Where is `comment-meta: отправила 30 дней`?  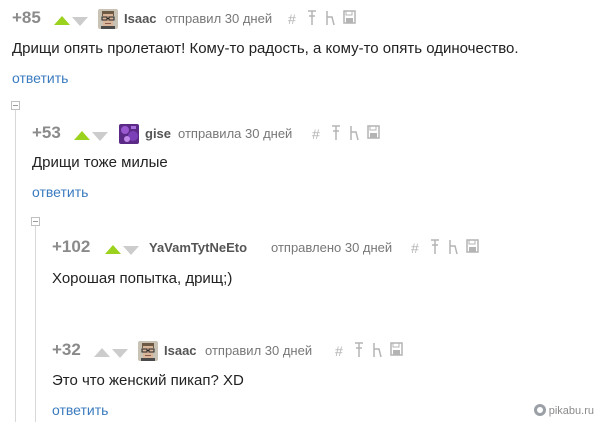 comment-meta: отправила 30 дней is located at coordinates (235, 133).